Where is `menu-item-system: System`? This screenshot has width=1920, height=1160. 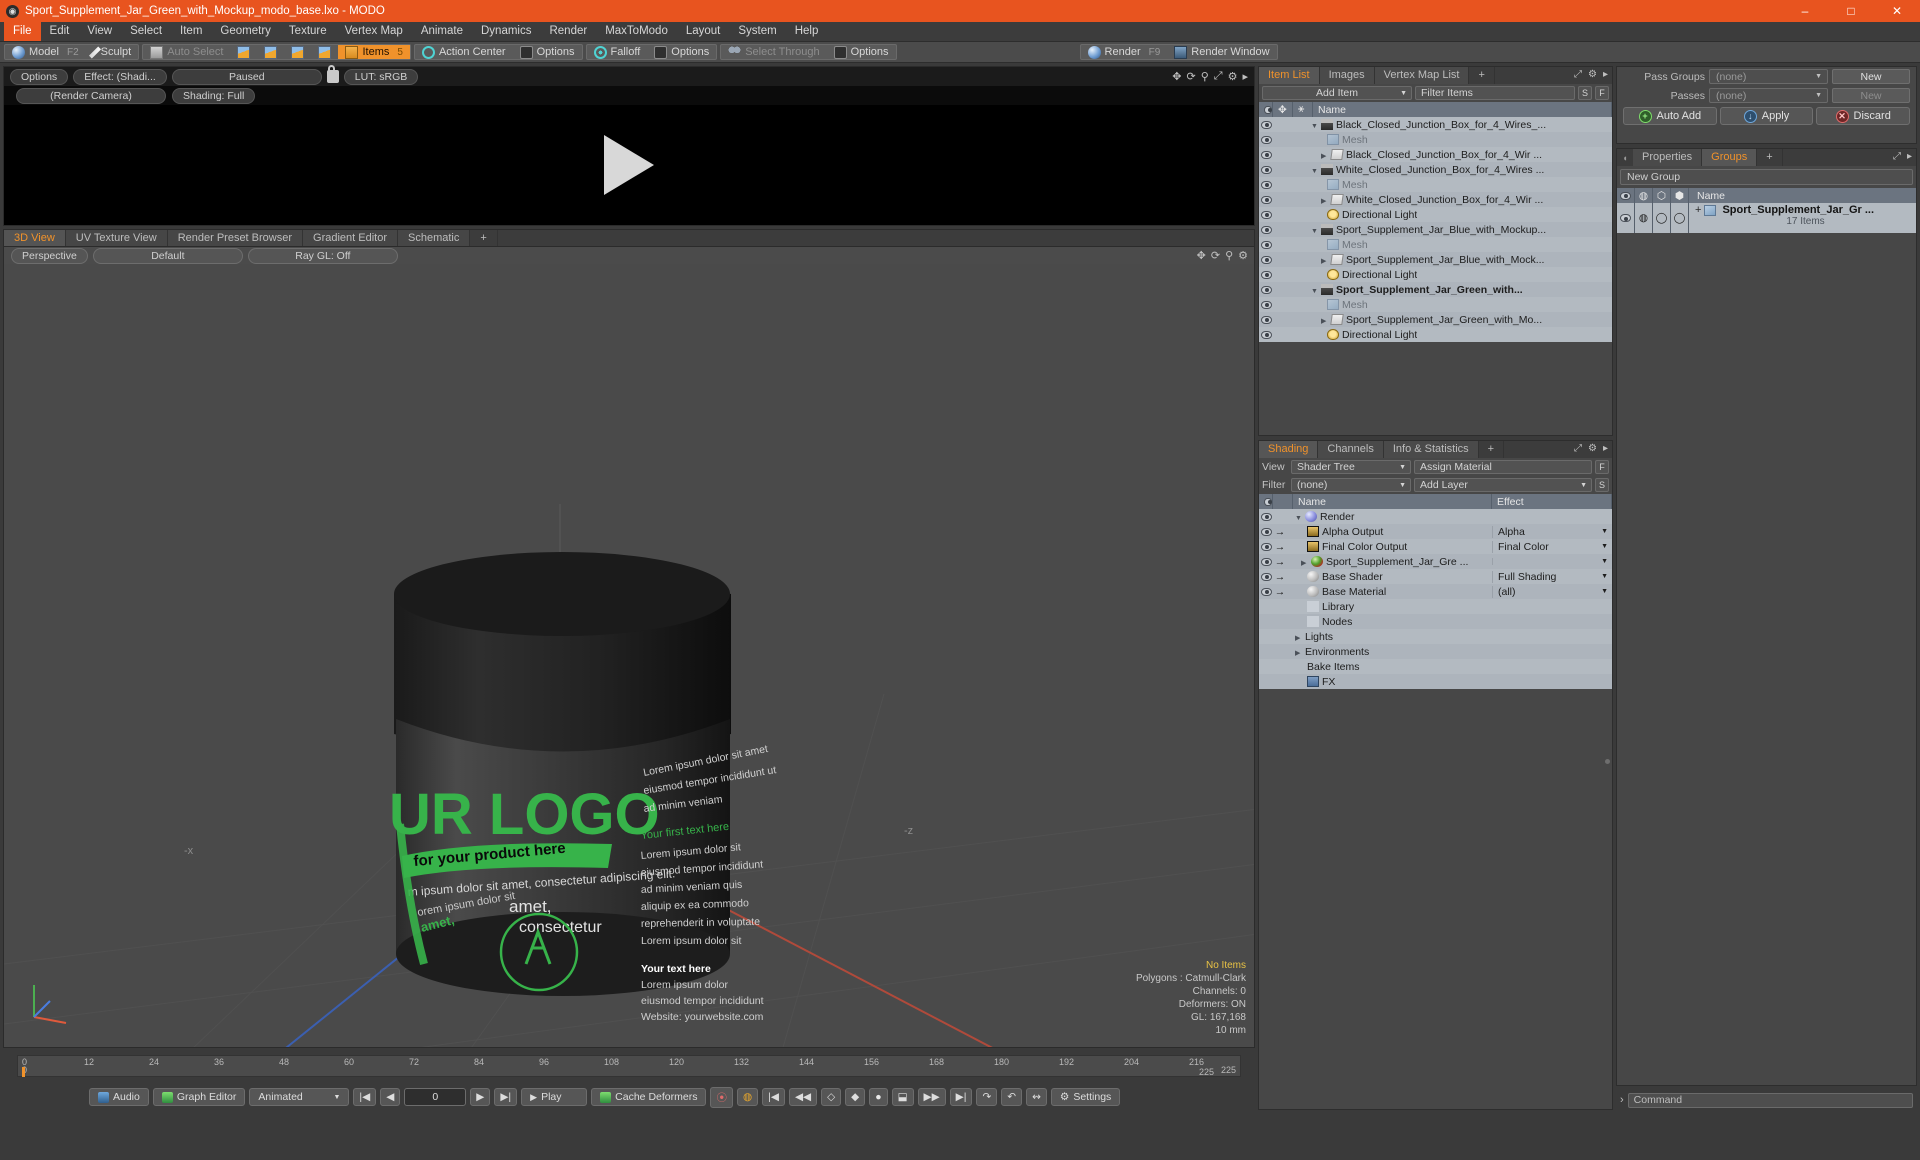 menu-item-system: System is located at coordinates (757, 31).